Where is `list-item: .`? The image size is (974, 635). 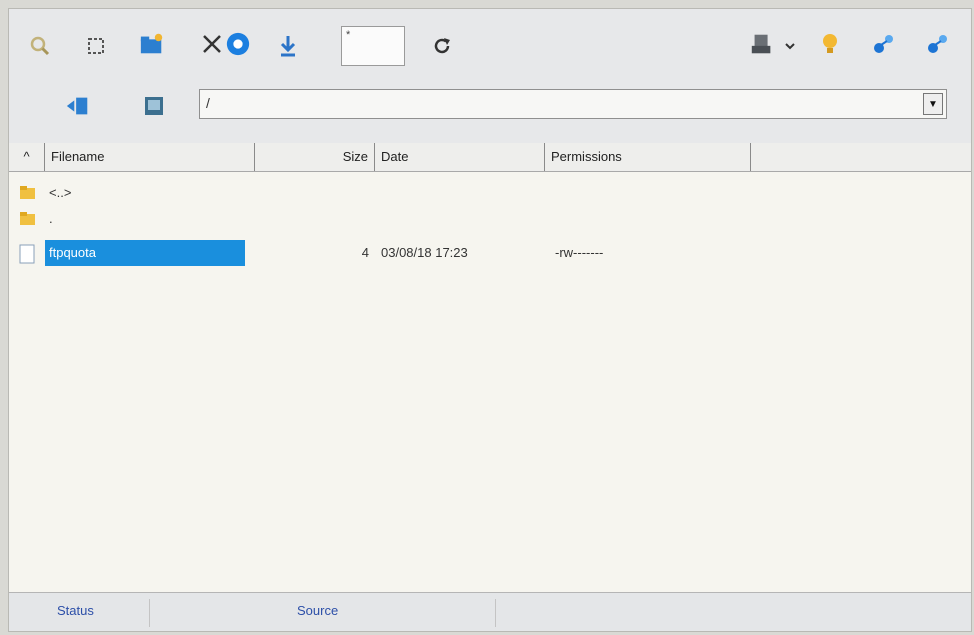 list-item: . is located at coordinates (490, 219).